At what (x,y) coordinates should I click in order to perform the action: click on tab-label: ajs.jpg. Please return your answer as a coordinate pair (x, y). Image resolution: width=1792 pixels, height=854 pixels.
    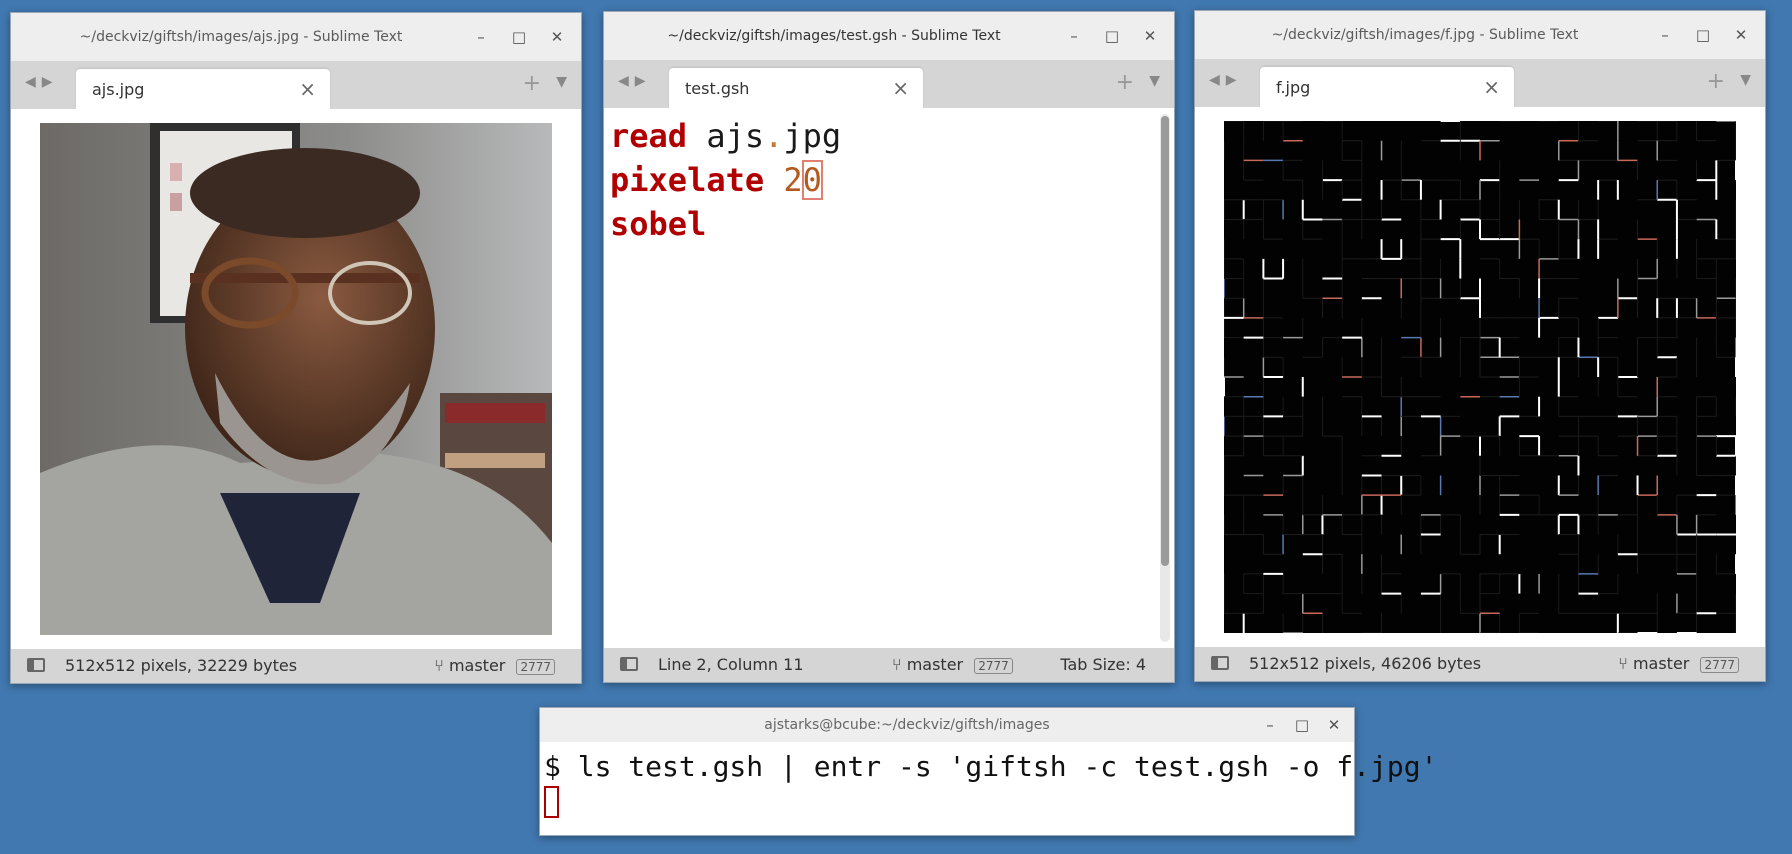
    Looking at the image, I should click on (118, 89).